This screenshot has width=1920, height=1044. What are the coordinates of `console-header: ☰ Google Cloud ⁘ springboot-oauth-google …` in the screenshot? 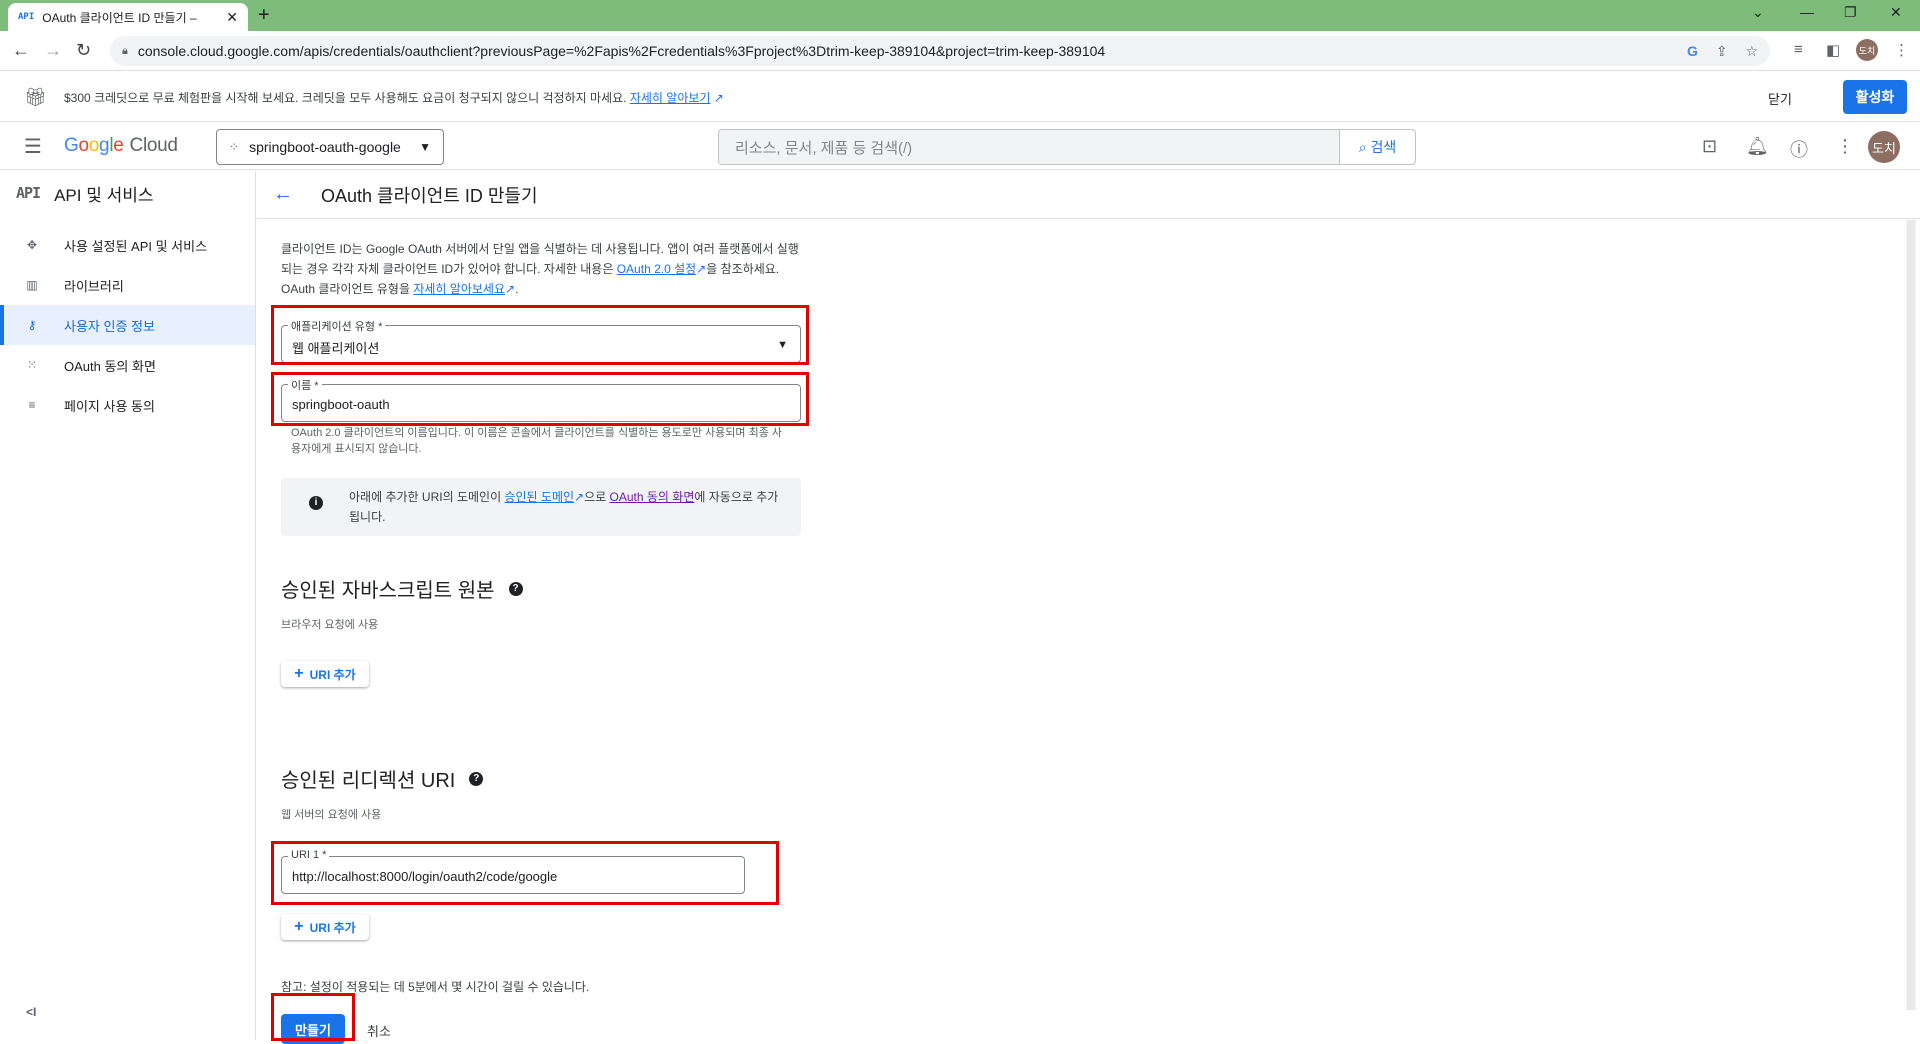 It's located at (960, 146).